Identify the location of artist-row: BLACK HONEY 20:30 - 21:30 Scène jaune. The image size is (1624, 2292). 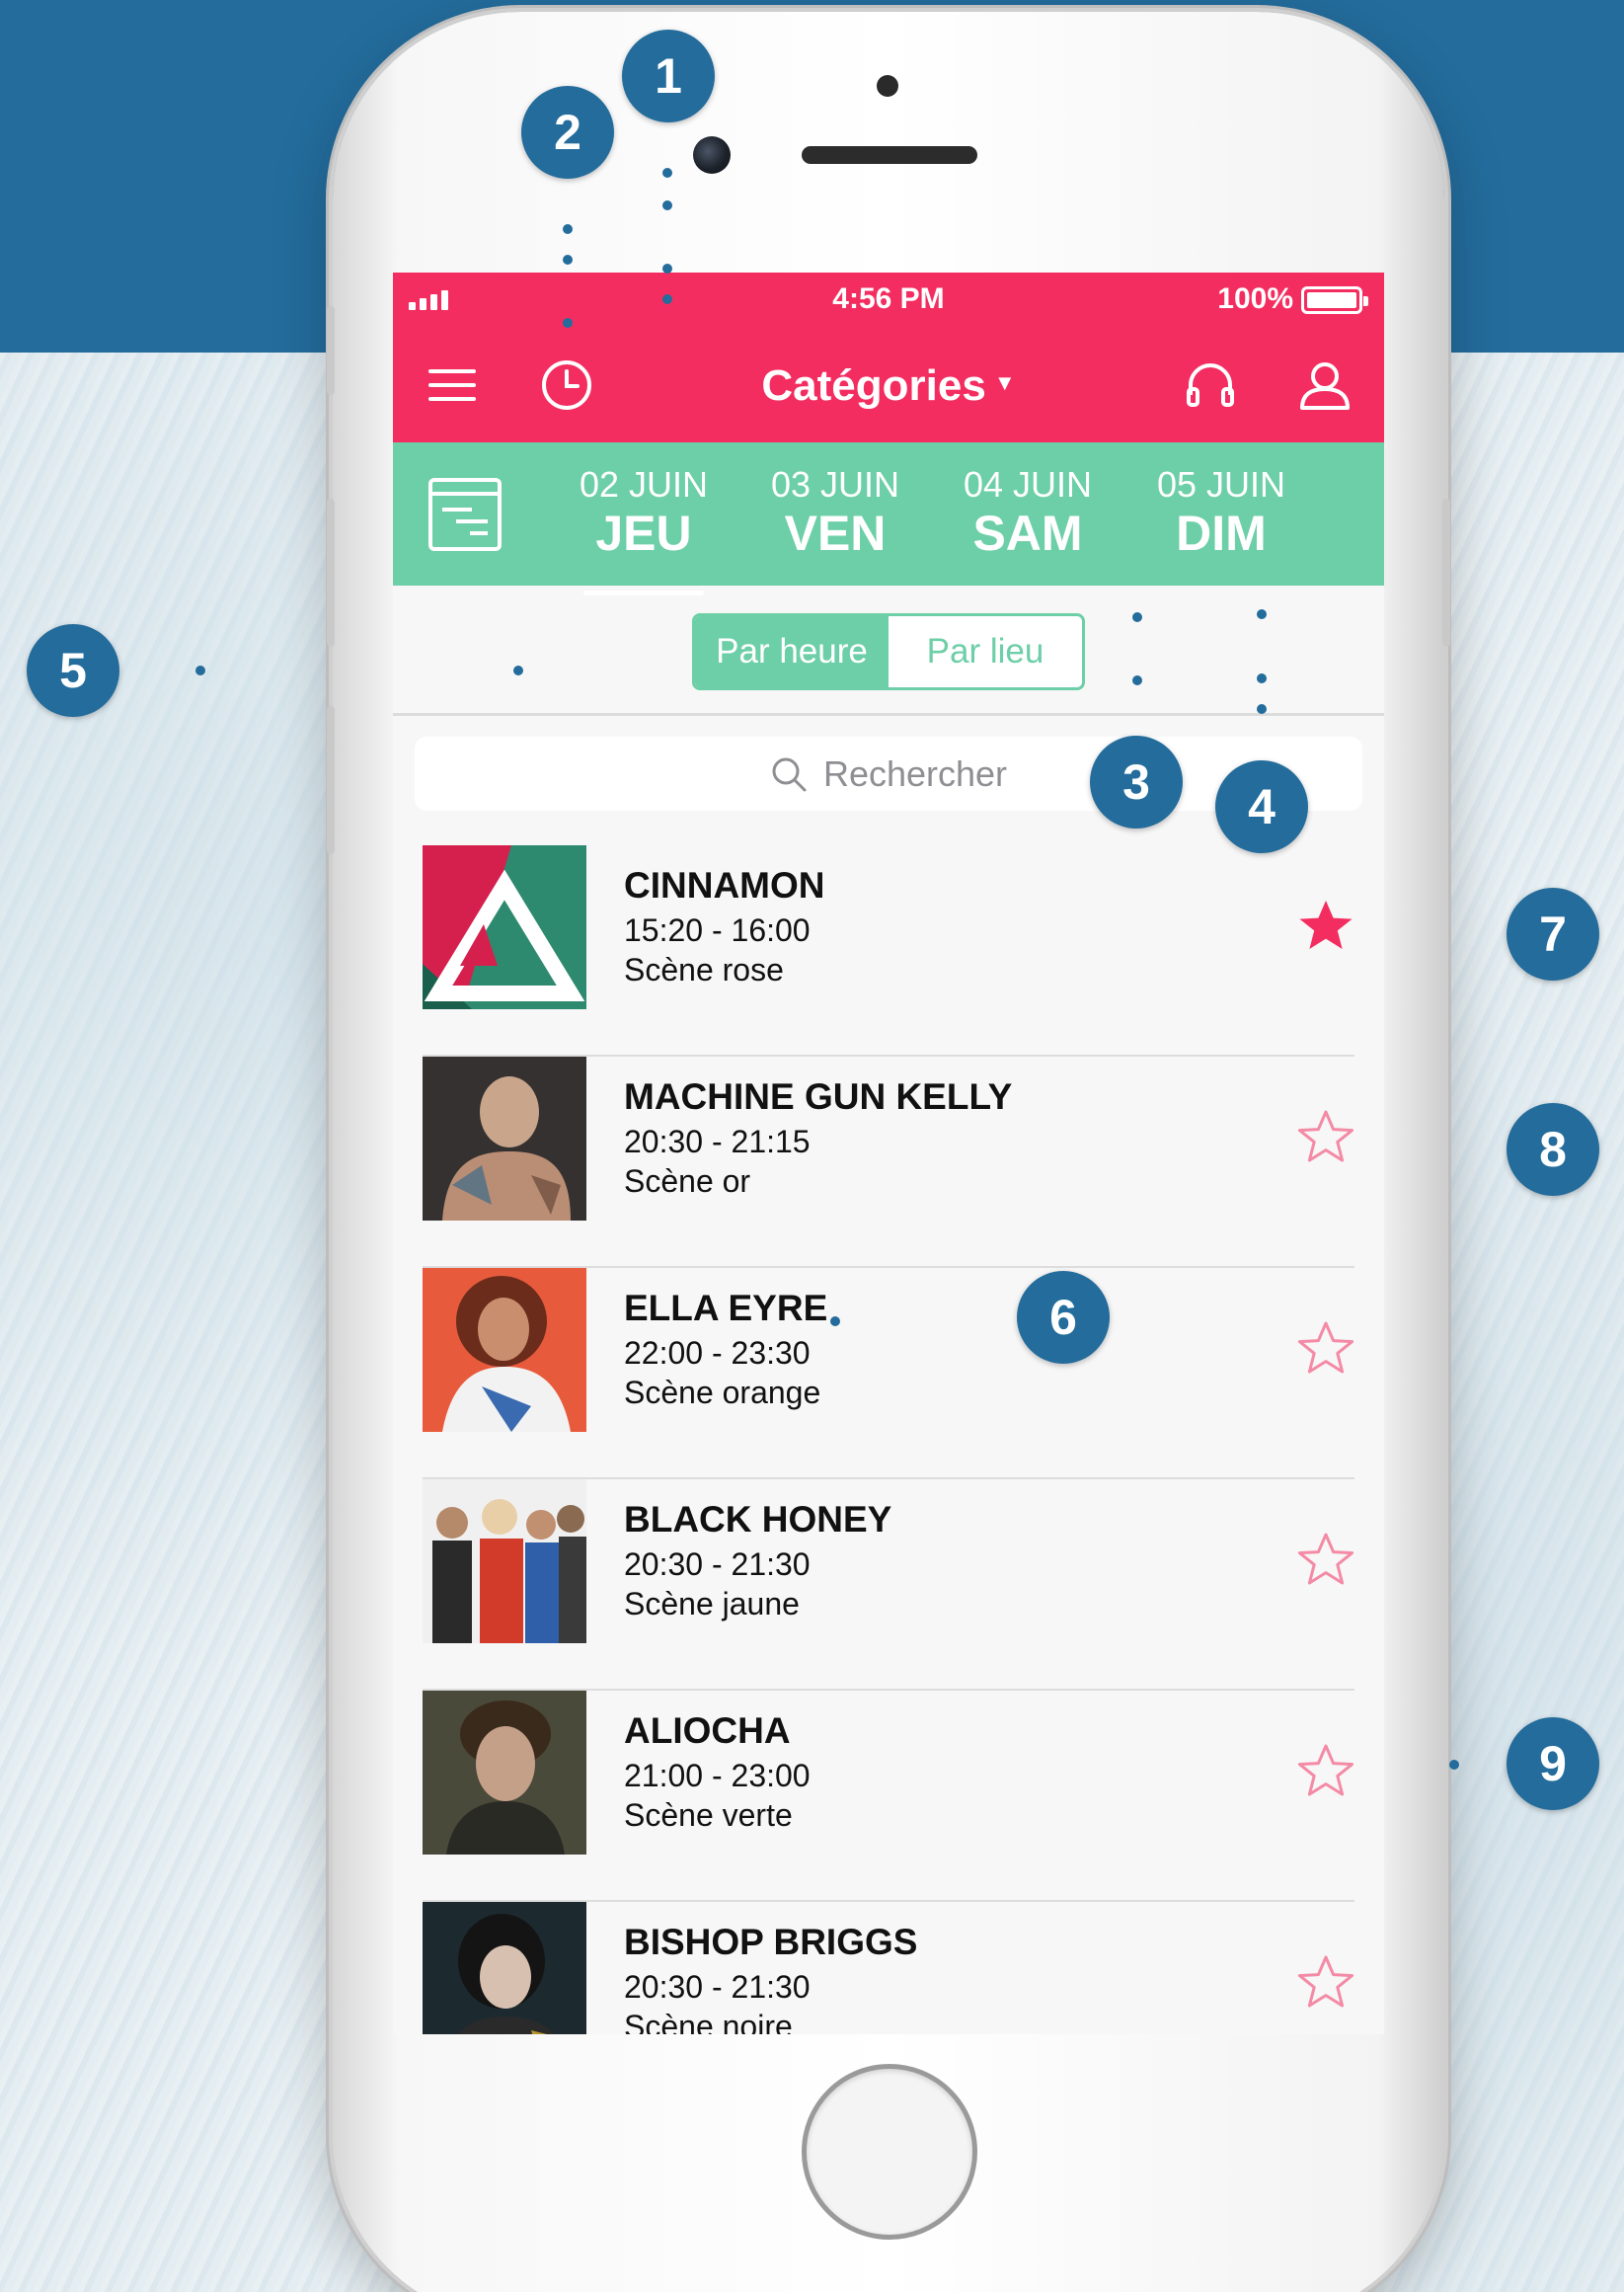
(888, 1585).